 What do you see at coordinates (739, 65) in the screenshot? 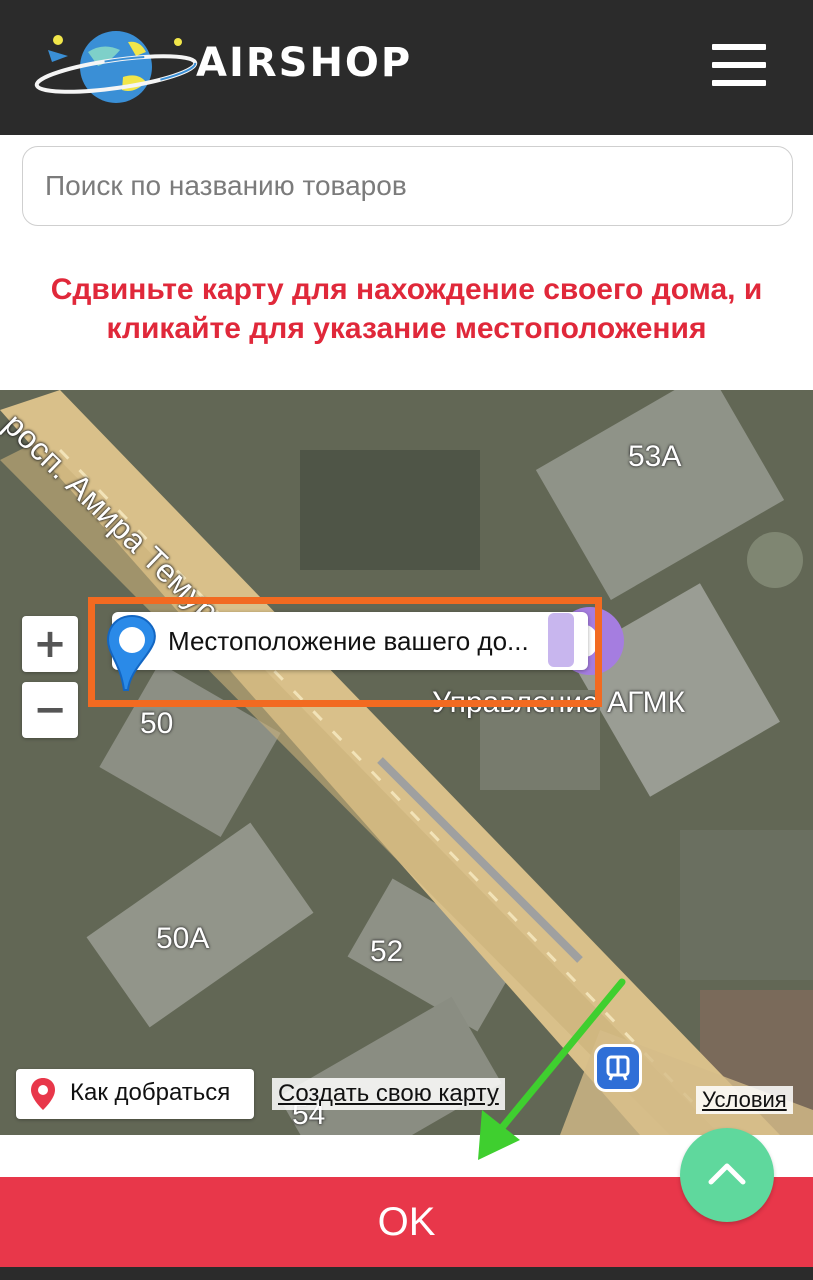
I see `hamburger-menu-icon` at bounding box center [739, 65].